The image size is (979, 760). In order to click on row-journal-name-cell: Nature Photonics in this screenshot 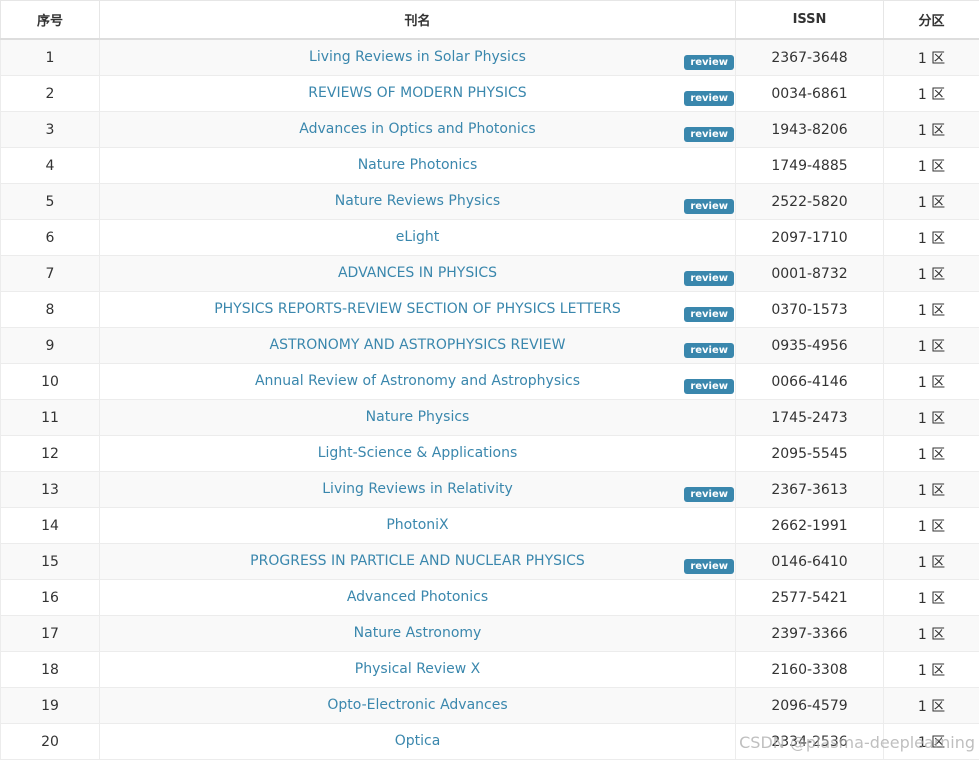, I will do `click(418, 166)`.